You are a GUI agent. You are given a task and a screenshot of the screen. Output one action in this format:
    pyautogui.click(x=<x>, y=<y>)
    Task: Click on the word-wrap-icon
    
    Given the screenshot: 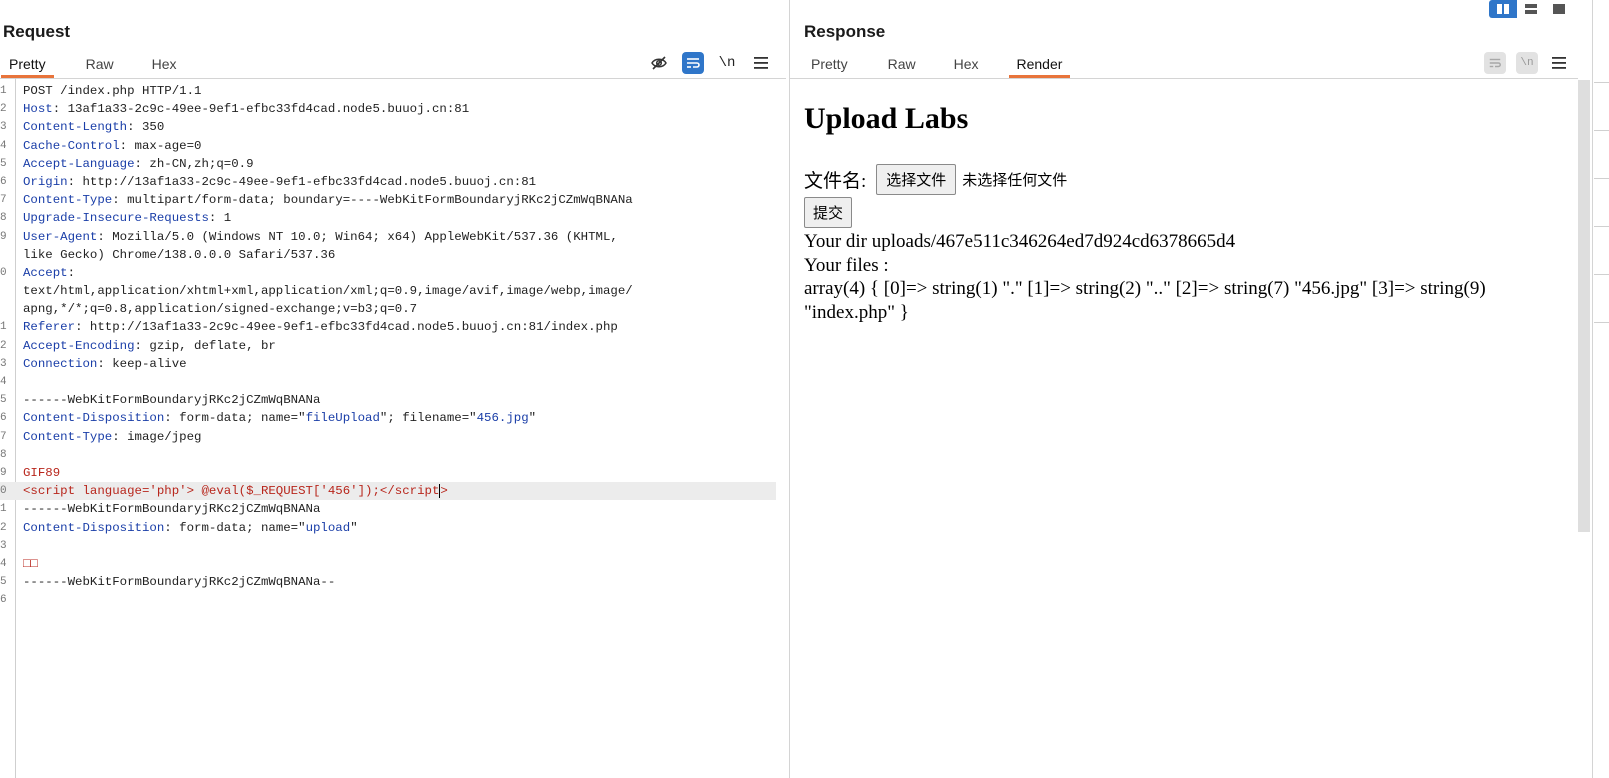 What is the action you would take?
    pyautogui.click(x=693, y=63)
    